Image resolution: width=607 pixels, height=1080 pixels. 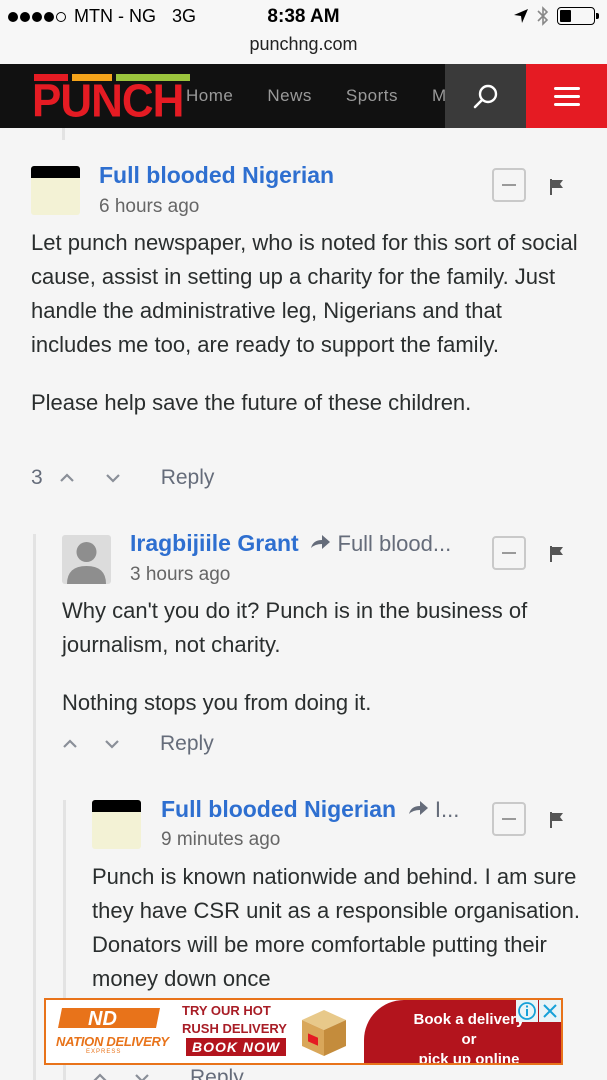 What do you see at coordinates (104, 1052) in the screenshot?
I see `ad-brand-sub: EXPRESS` at bounding box center [104, 1052].